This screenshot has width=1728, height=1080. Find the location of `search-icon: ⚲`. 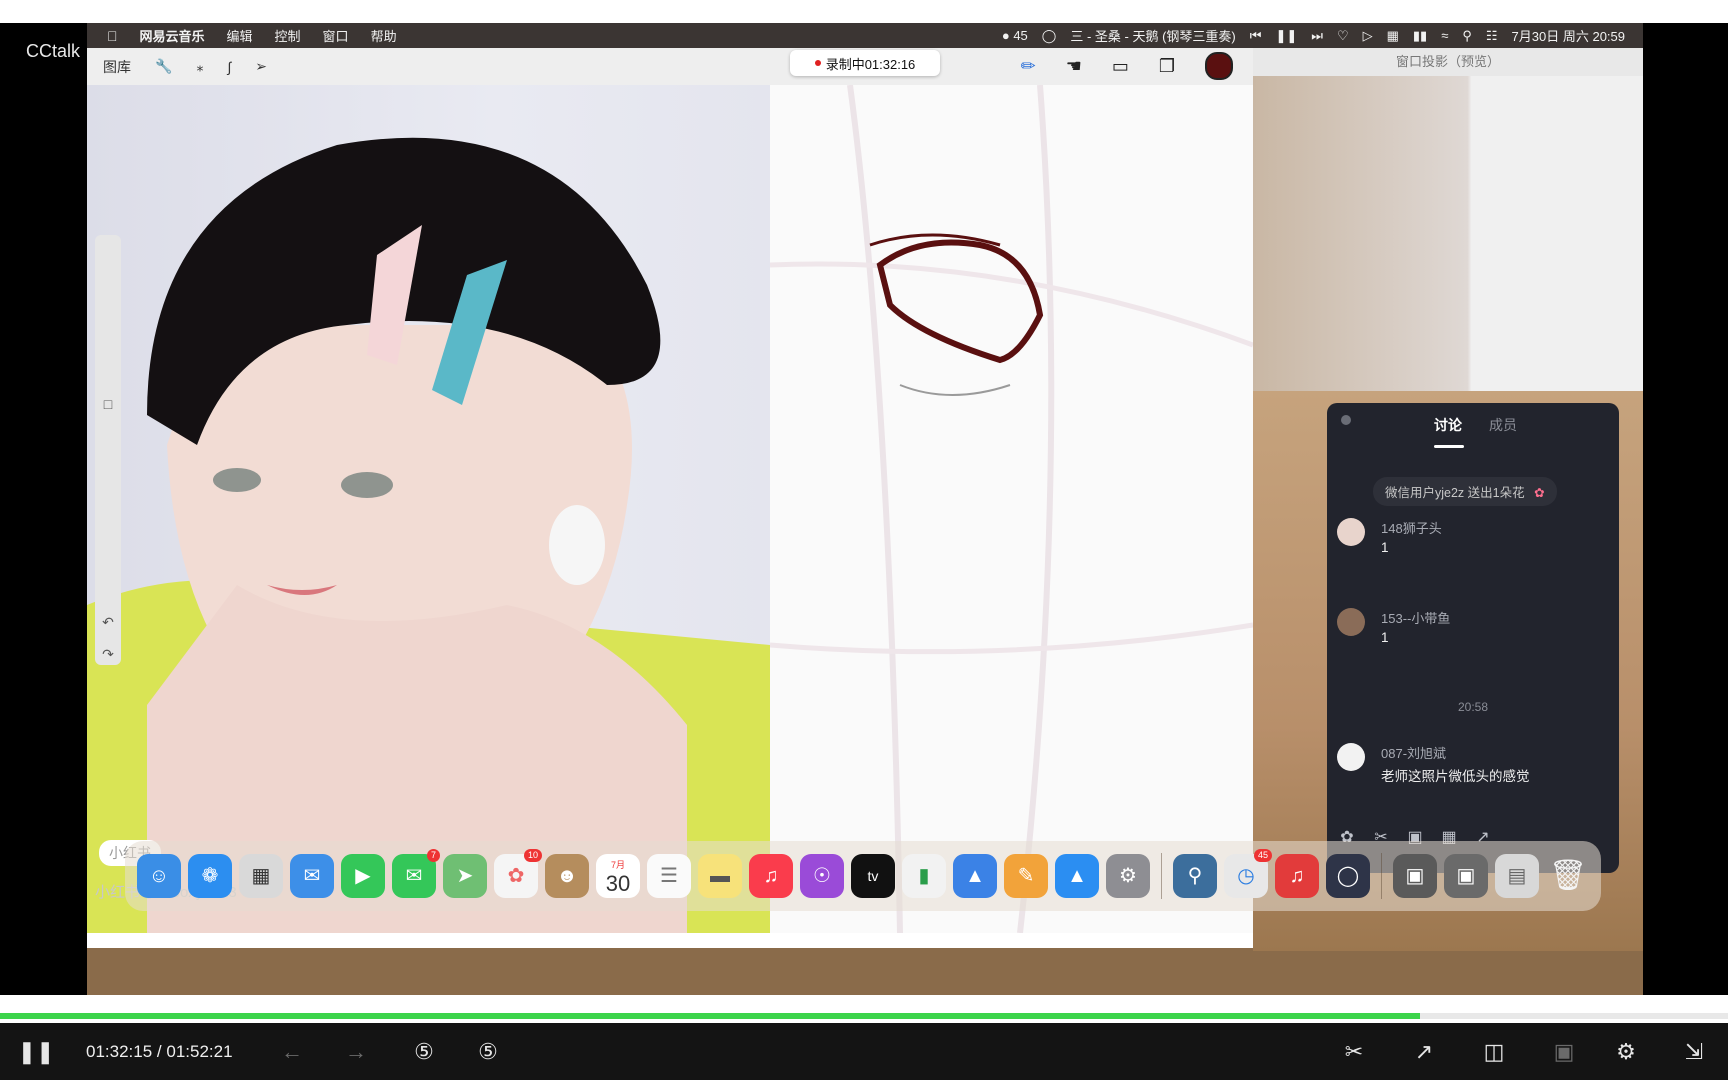

search-icon: ⚲ is located at coordinates (1467, 35).